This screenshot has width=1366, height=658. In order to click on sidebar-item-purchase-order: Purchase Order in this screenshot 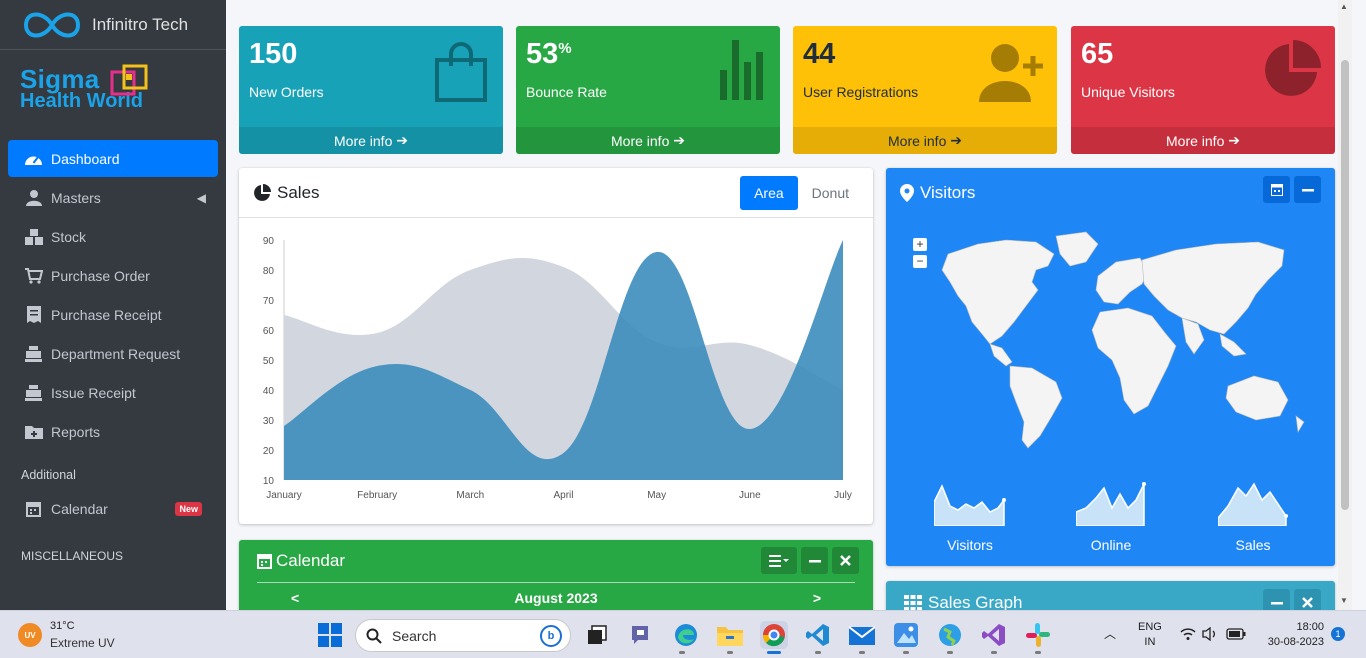, I will do `click(113, 275)`.